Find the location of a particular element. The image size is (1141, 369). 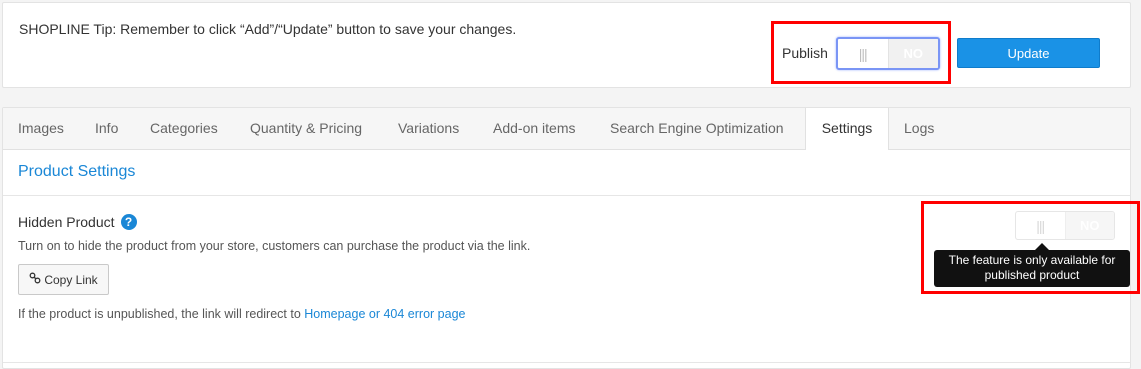

hidden-product-heading: Hidden Product ? is located at coordinates (77, 222).